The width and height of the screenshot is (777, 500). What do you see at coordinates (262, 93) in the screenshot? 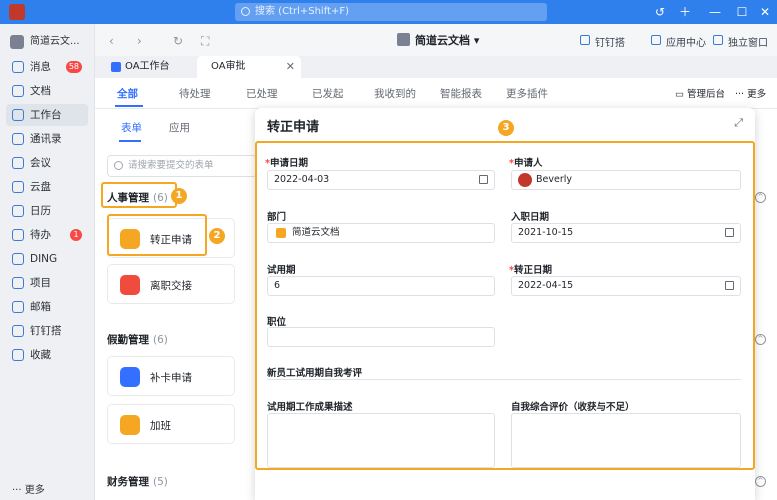
I see `tab-processed: 已处理` at bounding box center [262, 93].